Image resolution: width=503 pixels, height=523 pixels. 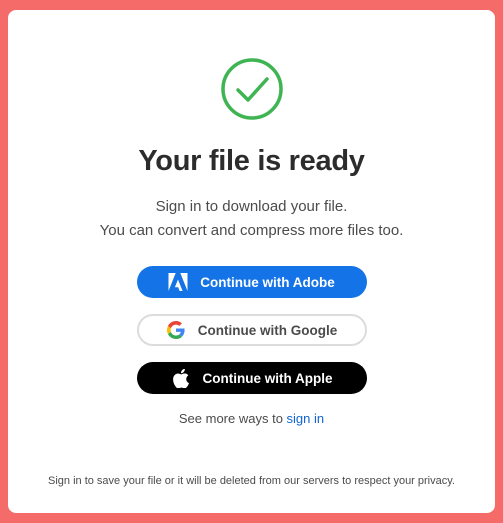 I want to click on more-sign-in-options: See more ways to sign in, so click(x=251, y=418).